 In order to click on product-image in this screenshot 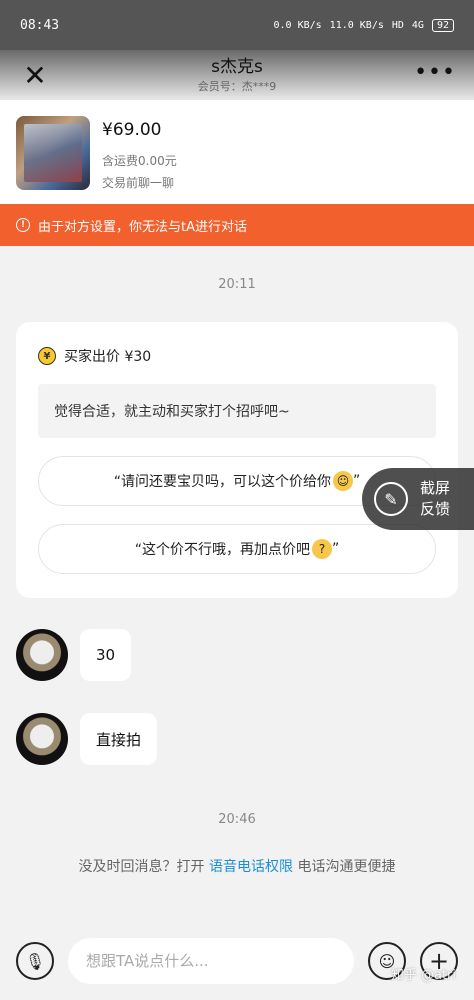, I will do `click(53, 153)`.